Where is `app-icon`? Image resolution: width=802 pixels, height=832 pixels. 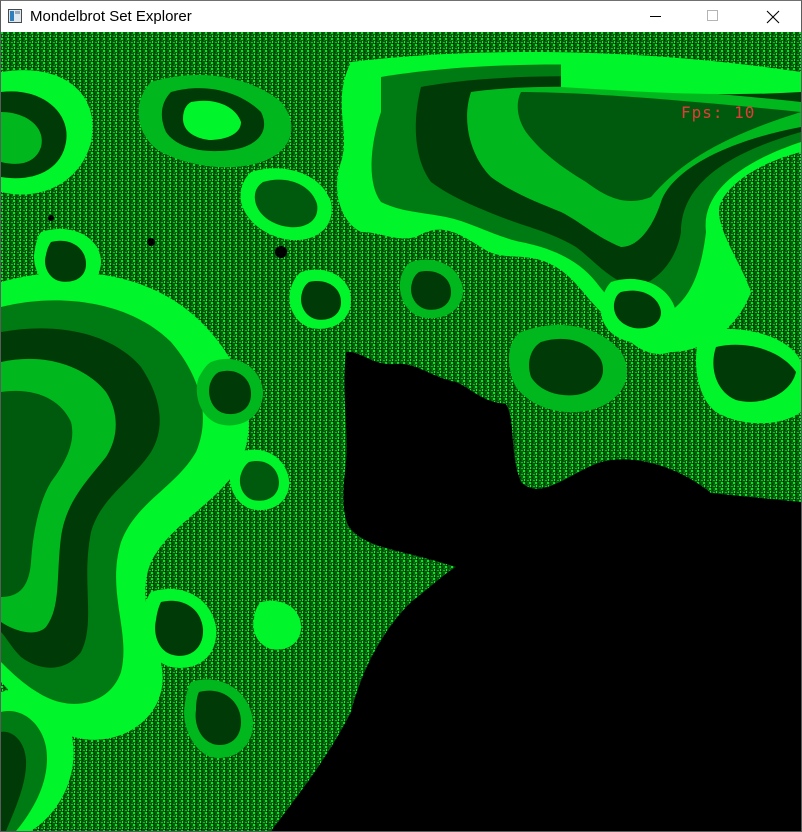
app-icon is located at coordinates (15, 16).